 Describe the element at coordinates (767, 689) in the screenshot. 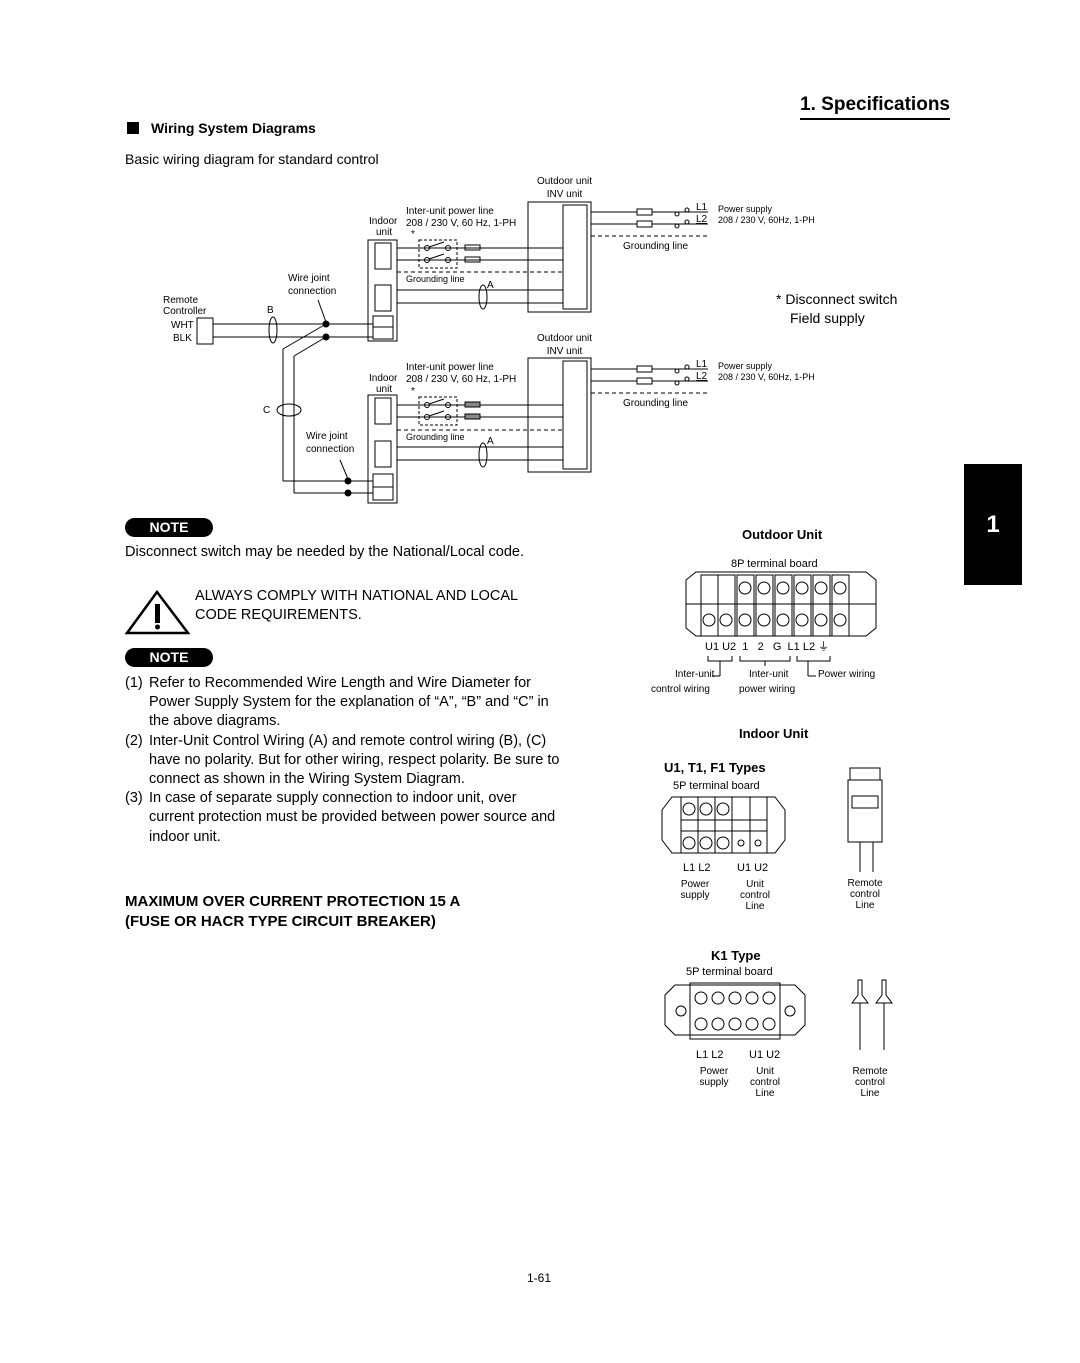

I see `group-power-2: power wiring` at that location.